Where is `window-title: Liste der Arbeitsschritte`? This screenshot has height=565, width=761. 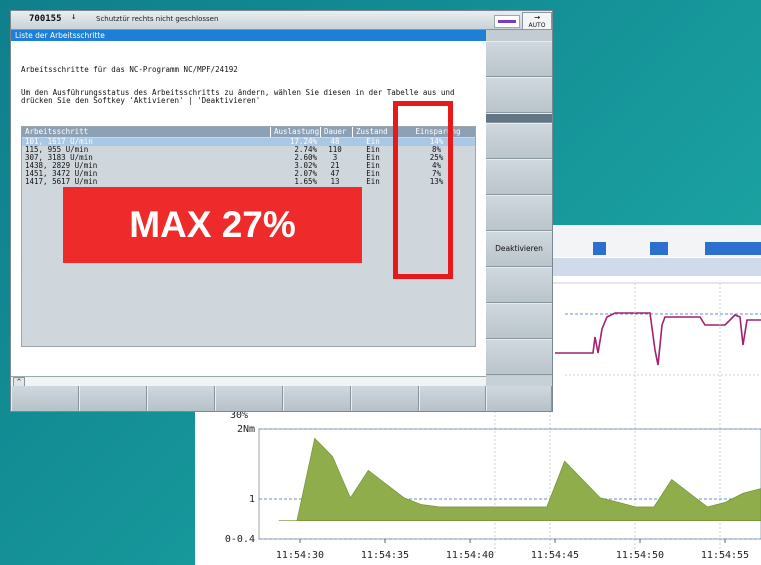
window-title: Liste der Arbeitsschritte is located at coordinates (248, 35).